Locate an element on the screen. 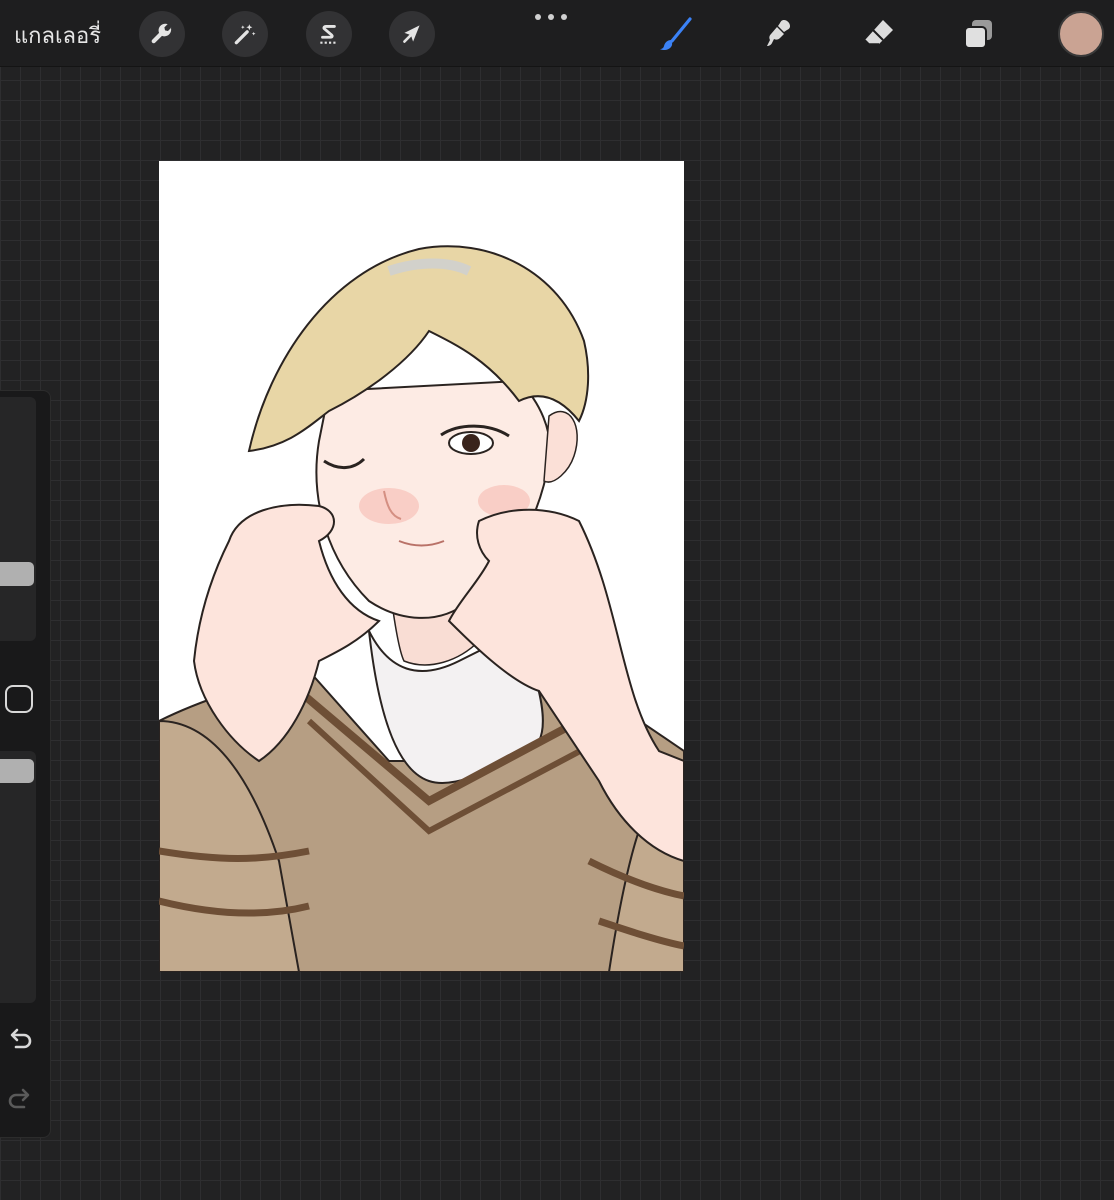 The height and width of the screenshot is (1200, 1114). redo-button is located at coordinates (20, 1100).